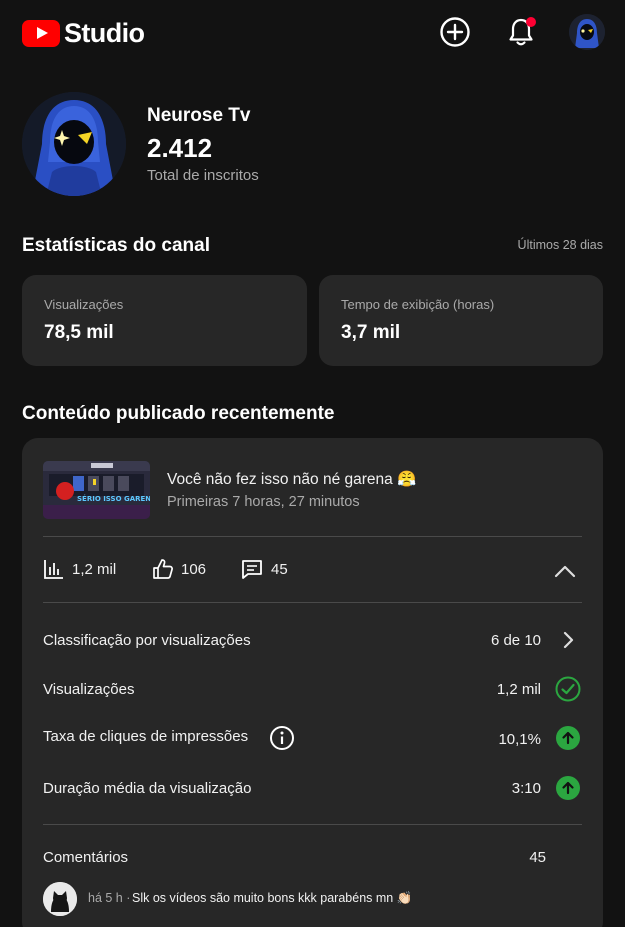 The height and width of the screenshot is (927, 625). Describe the element at coordinates (163, 569) in the screenshot. I see `thumbs-up-icon` at that location.